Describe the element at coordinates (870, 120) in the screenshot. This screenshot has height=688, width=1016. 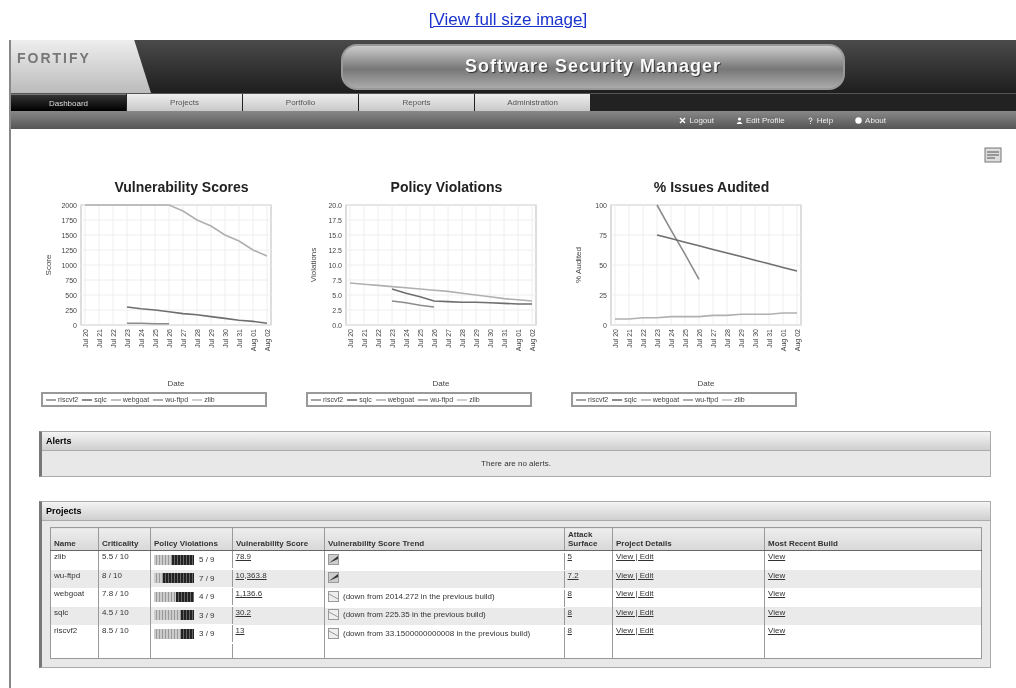
I see `user-link: About` at that location.